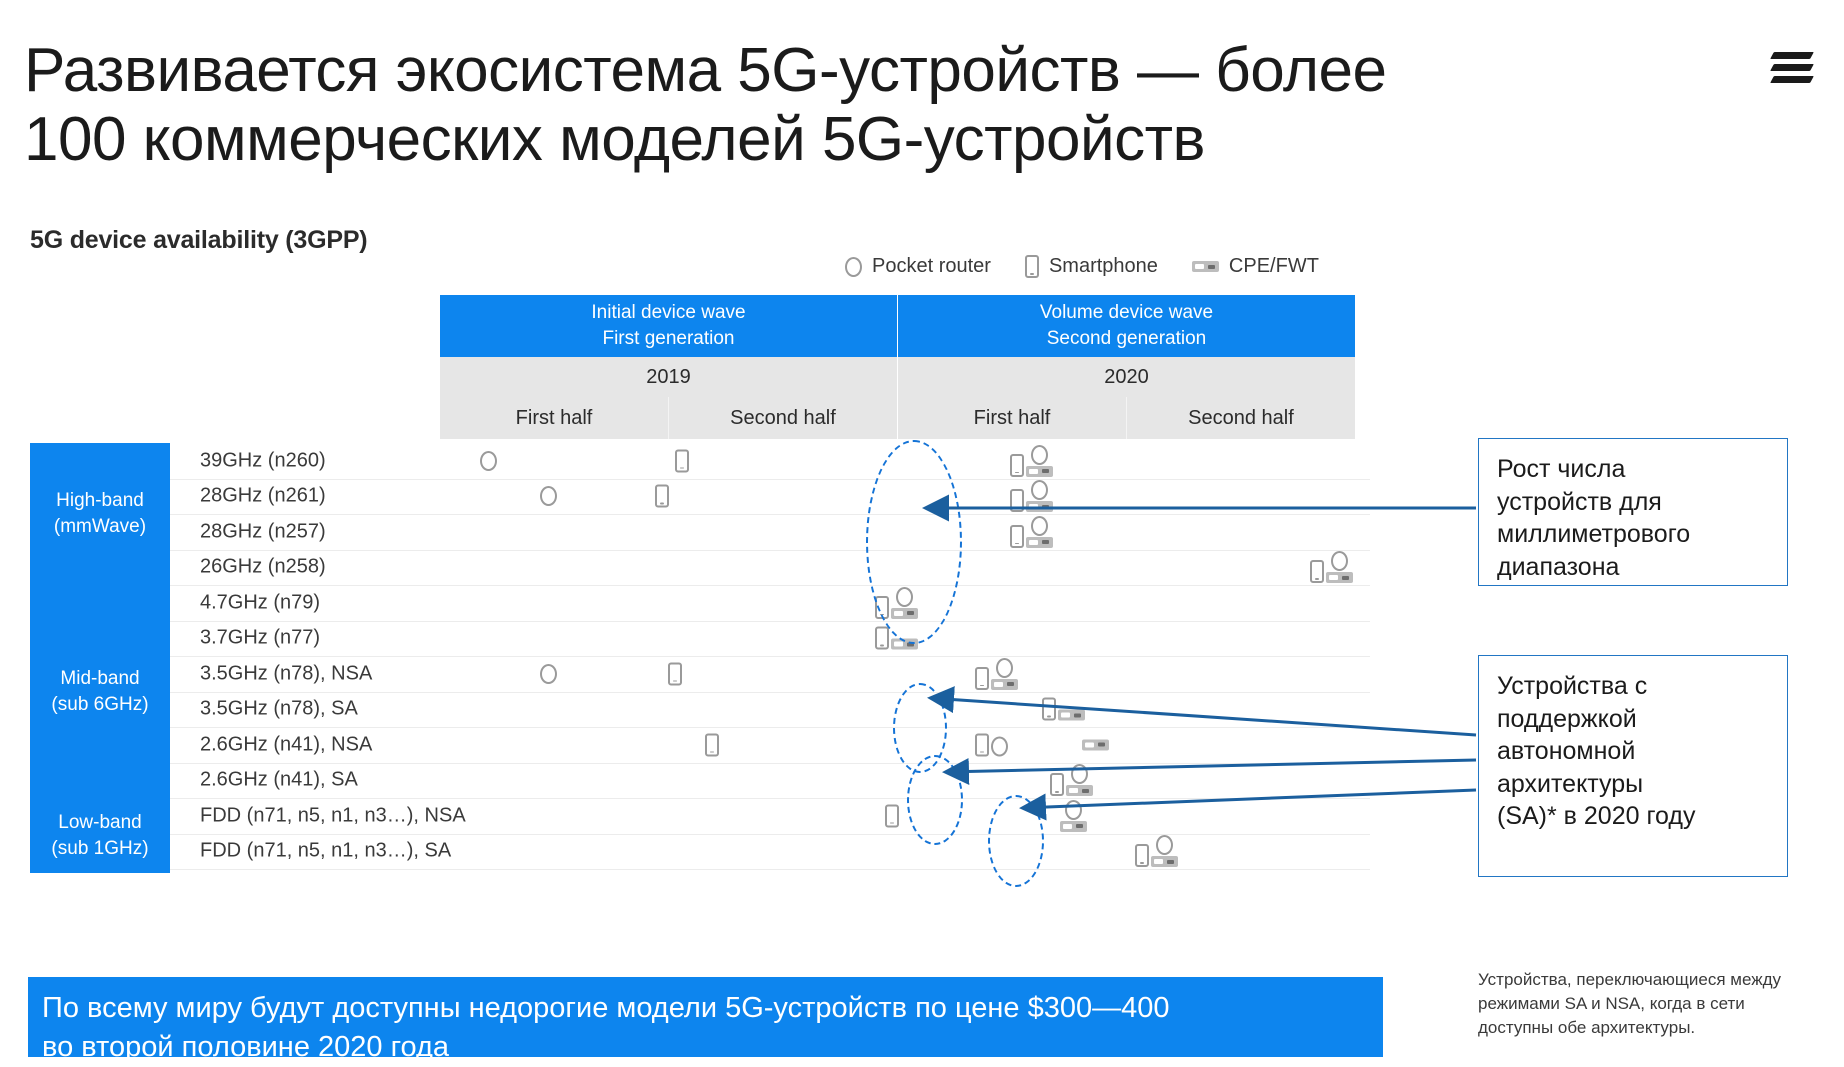 The image size is (1844, 1067). Describe the element at coordinates (1126, 377) in the screenshot. I see `header-year-2020: 2020` at that location.